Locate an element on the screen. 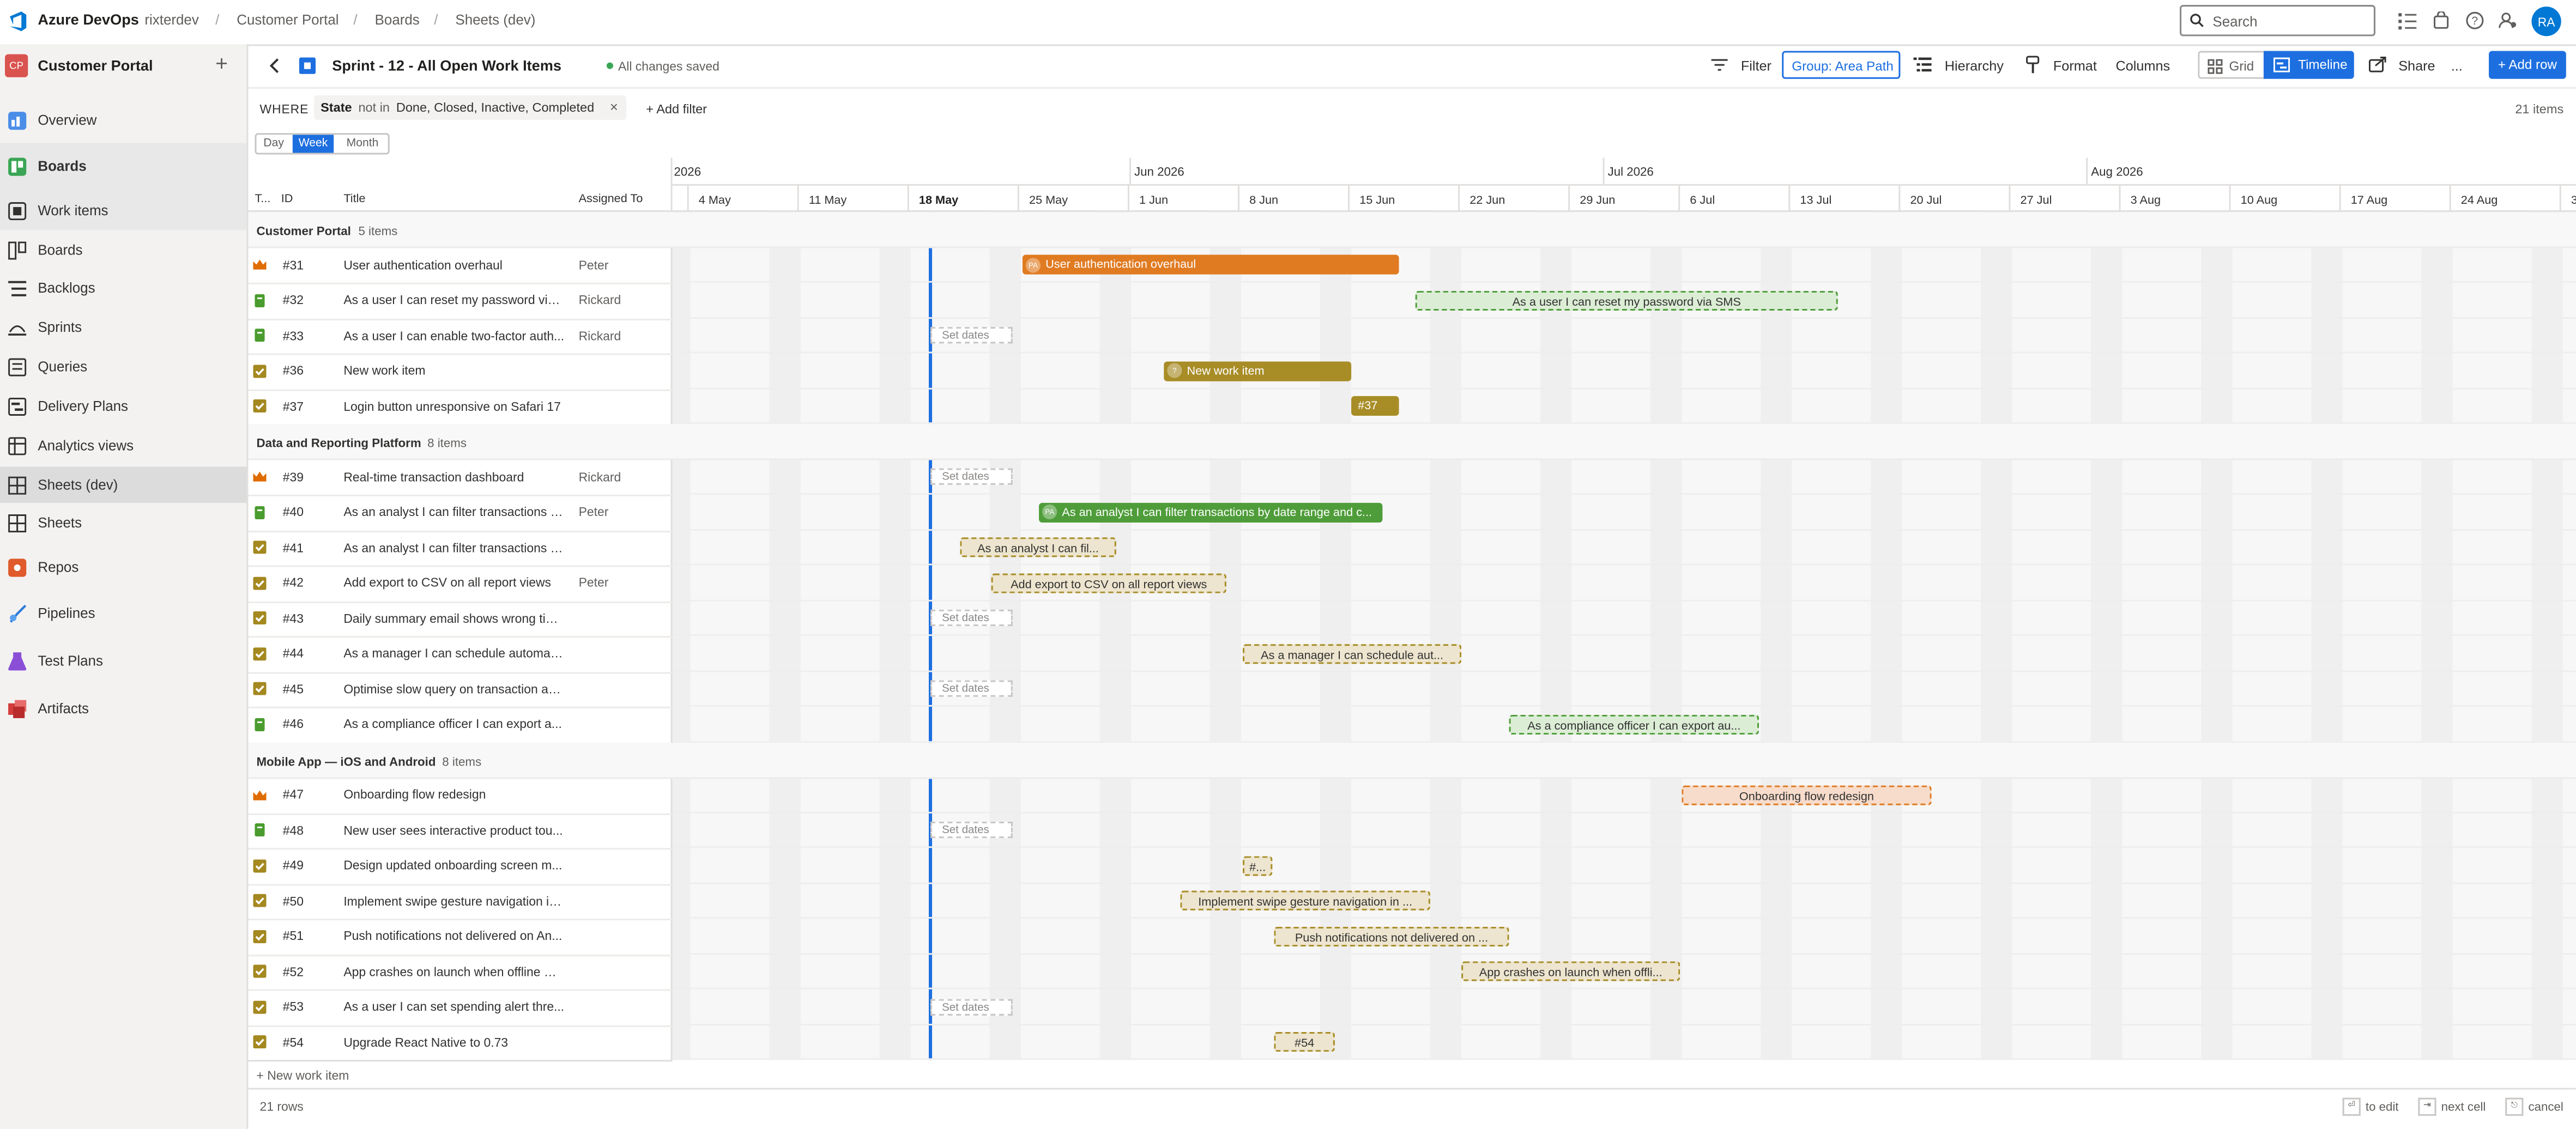  filter-icon is located at coordinates (1719, 65).